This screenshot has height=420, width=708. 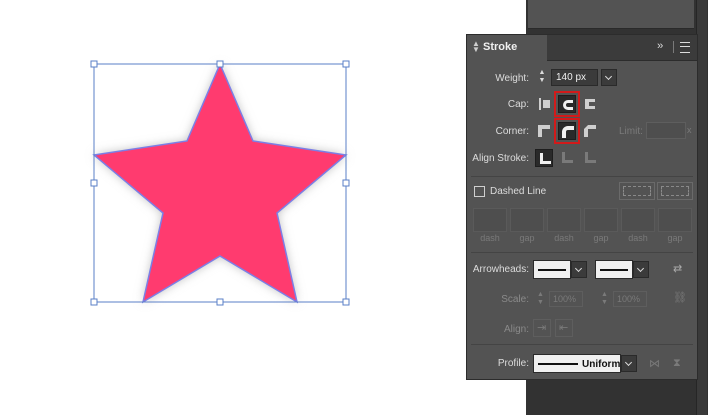 I want to click on dash-2-input, so click(x=564, y=220).